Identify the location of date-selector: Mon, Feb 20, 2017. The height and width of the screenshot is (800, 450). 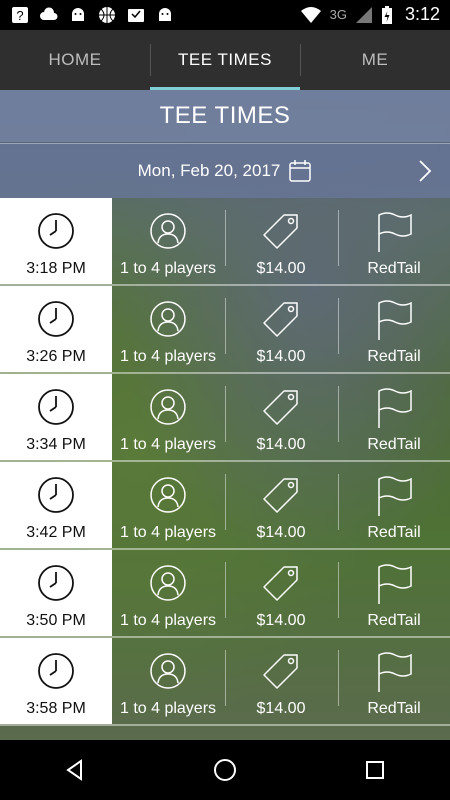
(225, 170).